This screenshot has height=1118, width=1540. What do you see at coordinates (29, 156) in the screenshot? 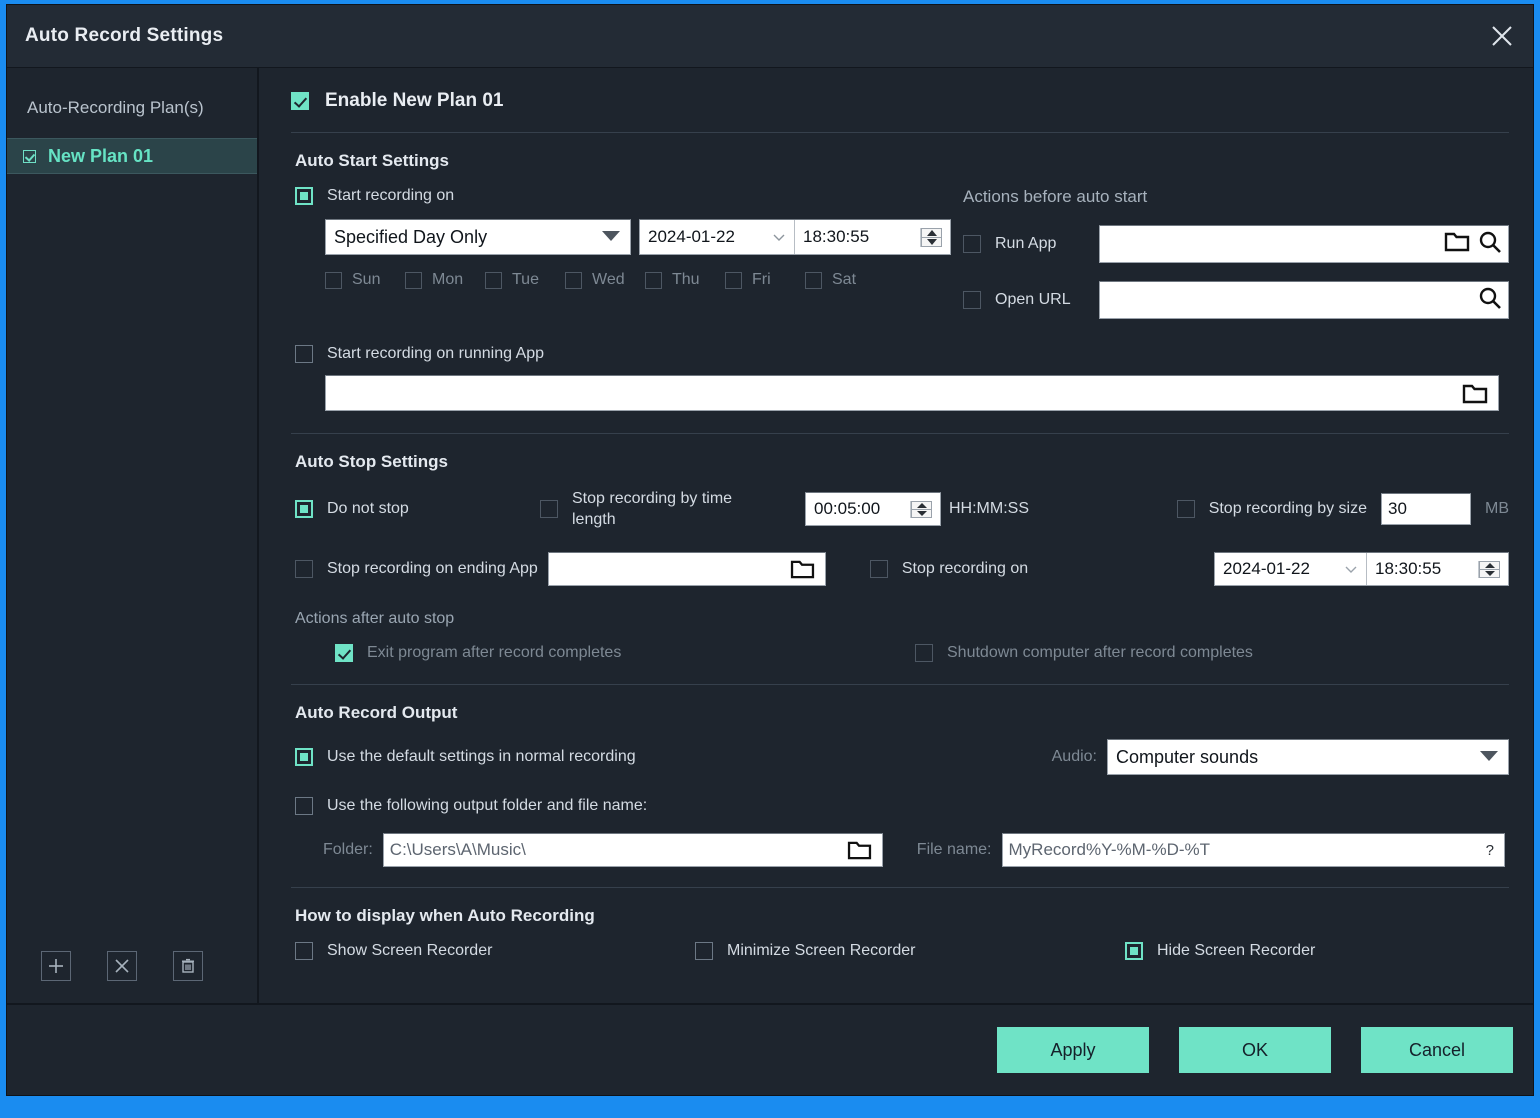
I see `plan-enabled-checkbox` at bounding box center [29, 156].